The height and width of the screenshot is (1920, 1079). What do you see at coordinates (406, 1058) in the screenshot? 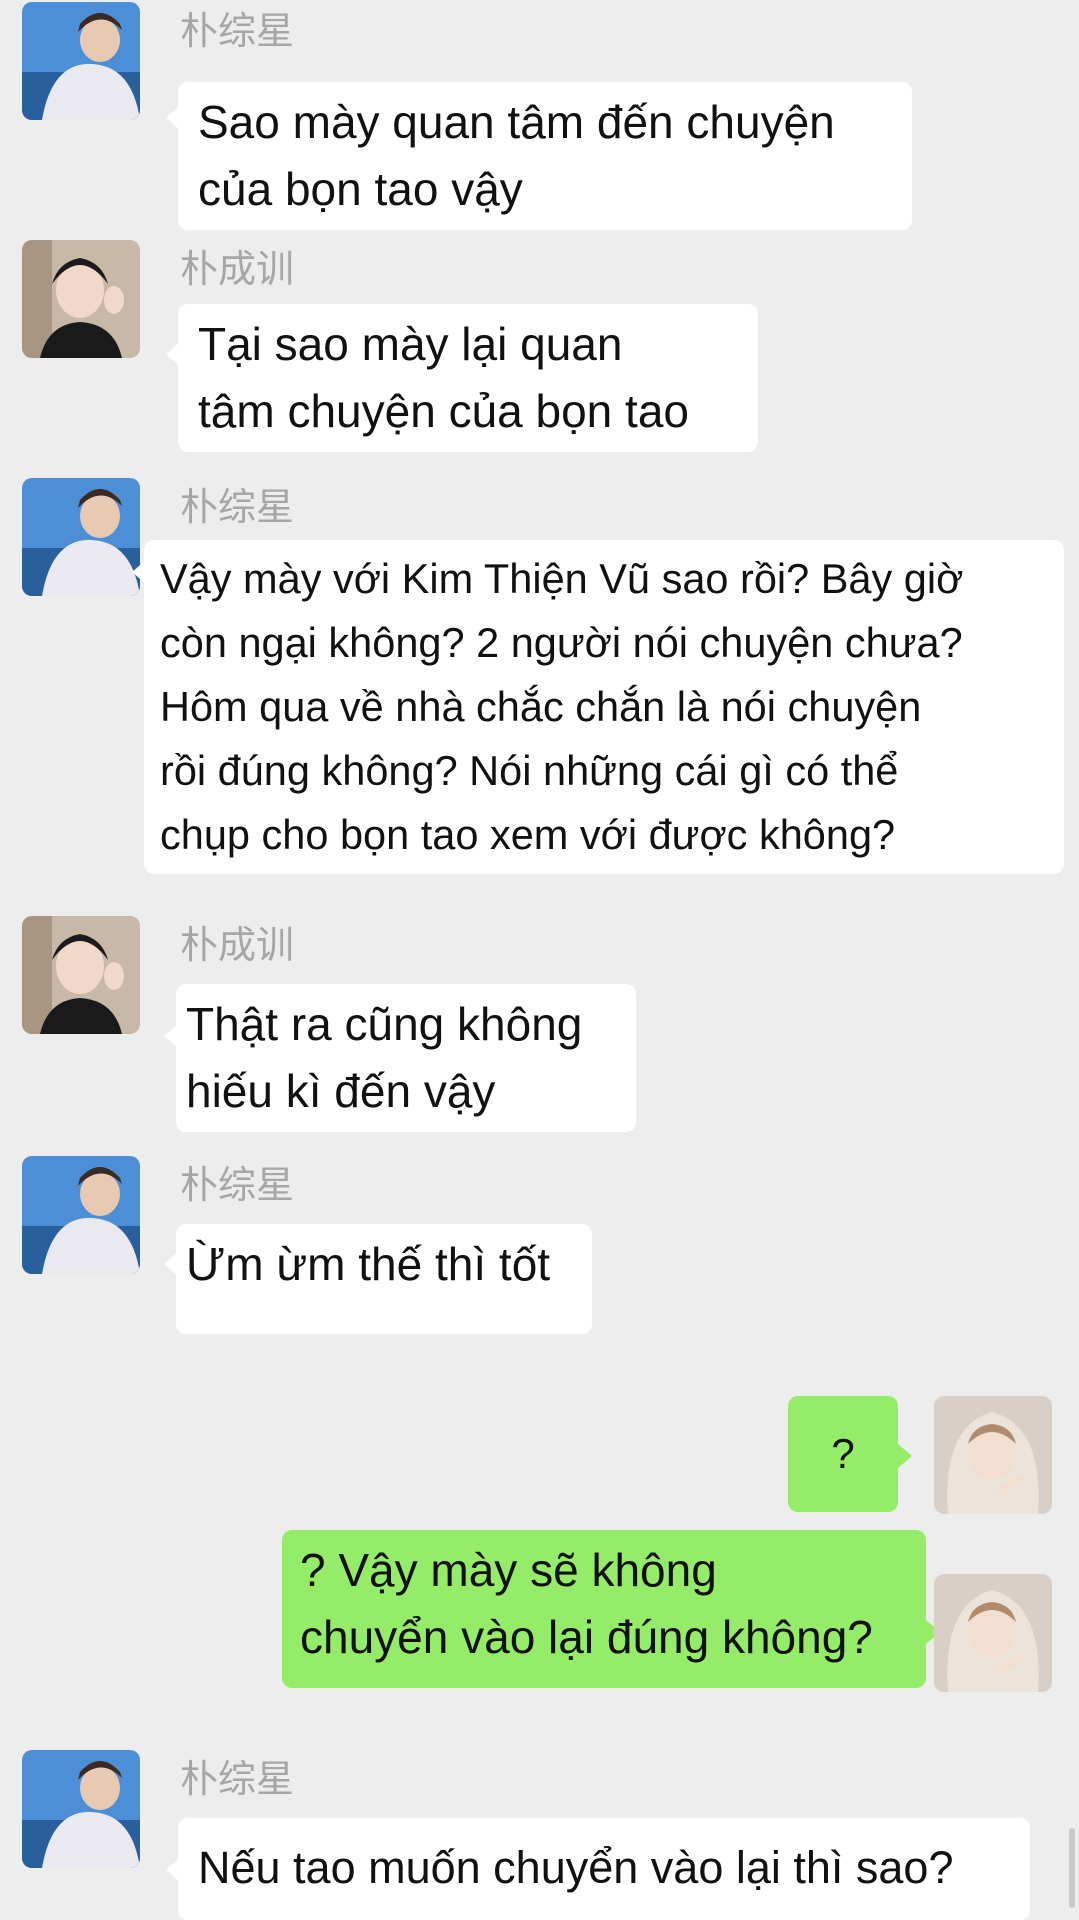
I see `message-bubble: Thật ra cũng không hiếu kì đến vậy` at bounding box center [406, 1058].